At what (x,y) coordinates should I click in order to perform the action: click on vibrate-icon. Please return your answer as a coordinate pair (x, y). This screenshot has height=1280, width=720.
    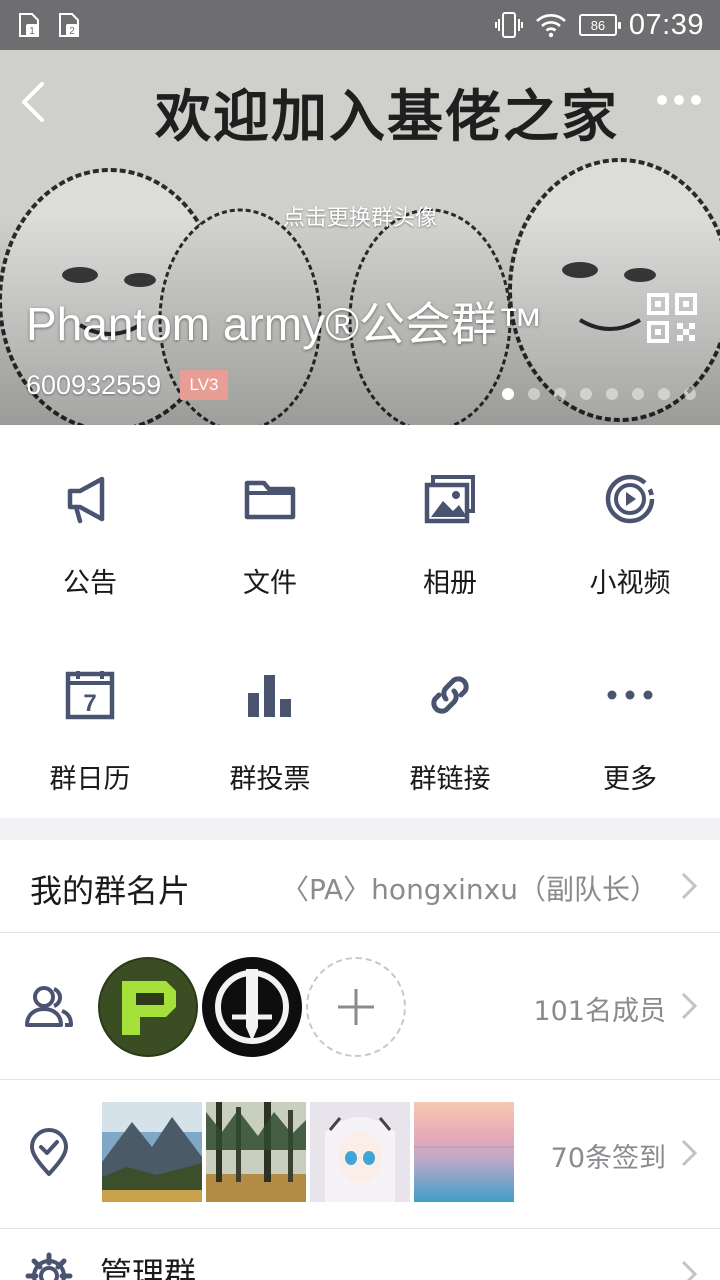
    Looking at the image, I should click on (508, 25).